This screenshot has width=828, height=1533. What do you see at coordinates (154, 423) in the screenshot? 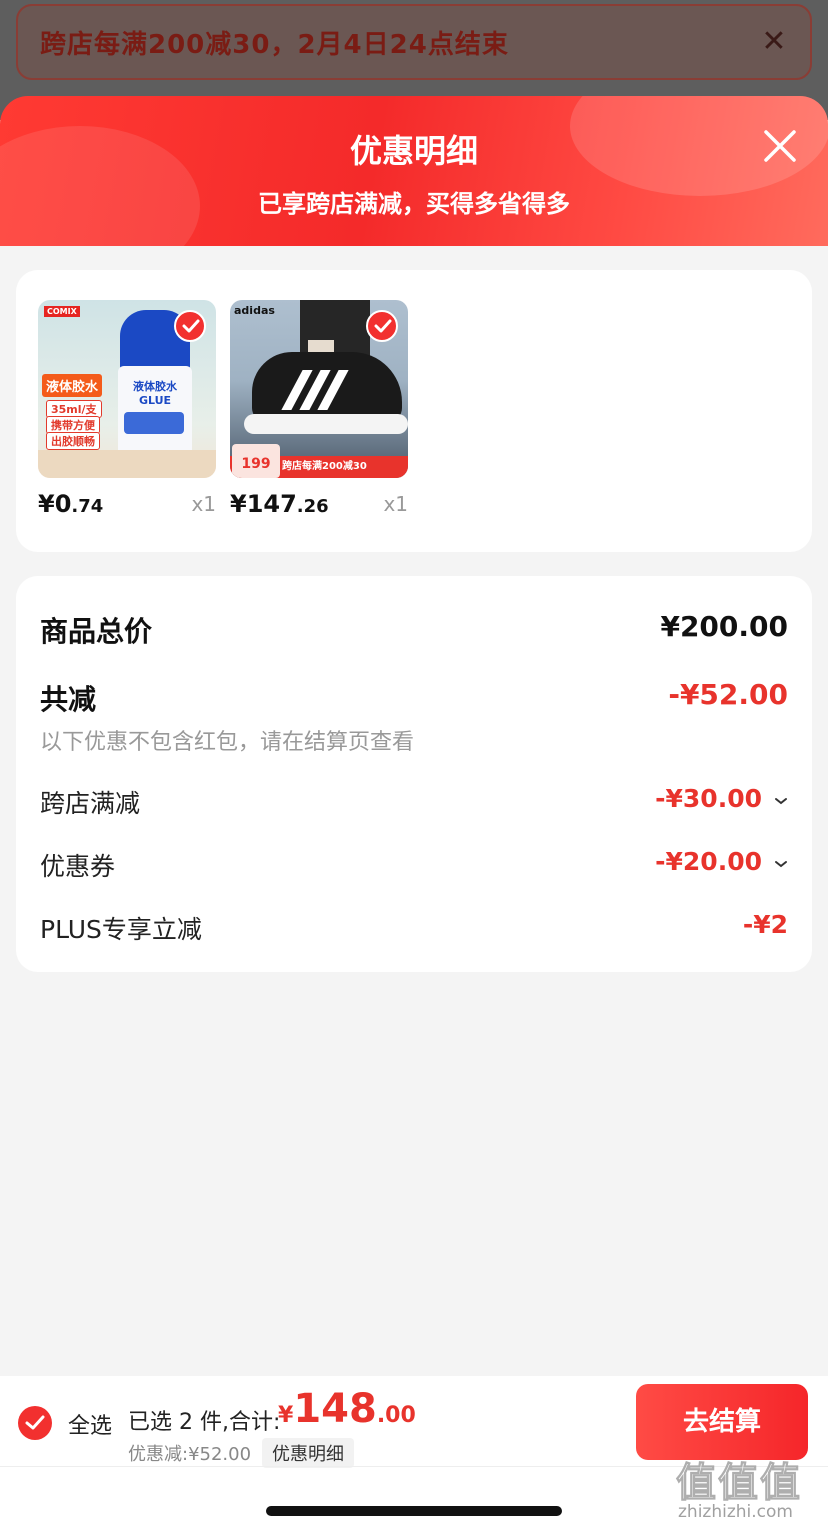
I see `bottle-band` at bounding box center [154, 423].